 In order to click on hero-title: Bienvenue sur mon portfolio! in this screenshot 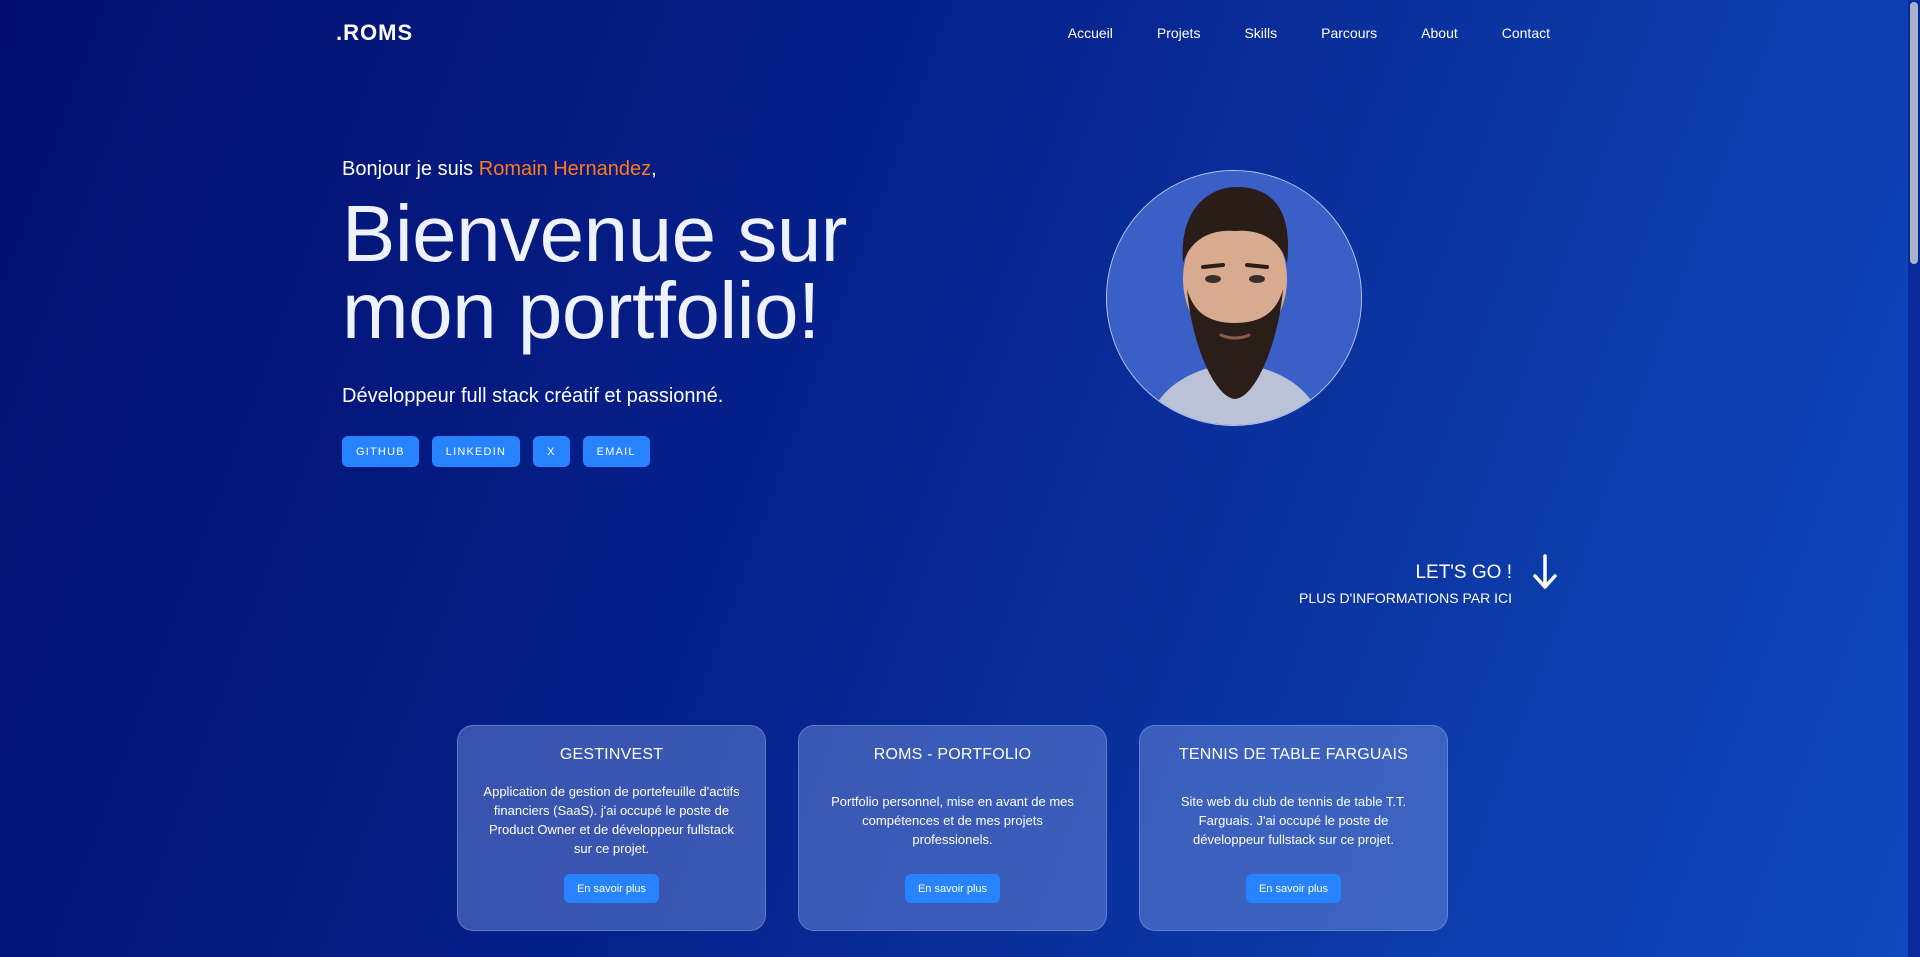, I will do `click(652, 272)`.